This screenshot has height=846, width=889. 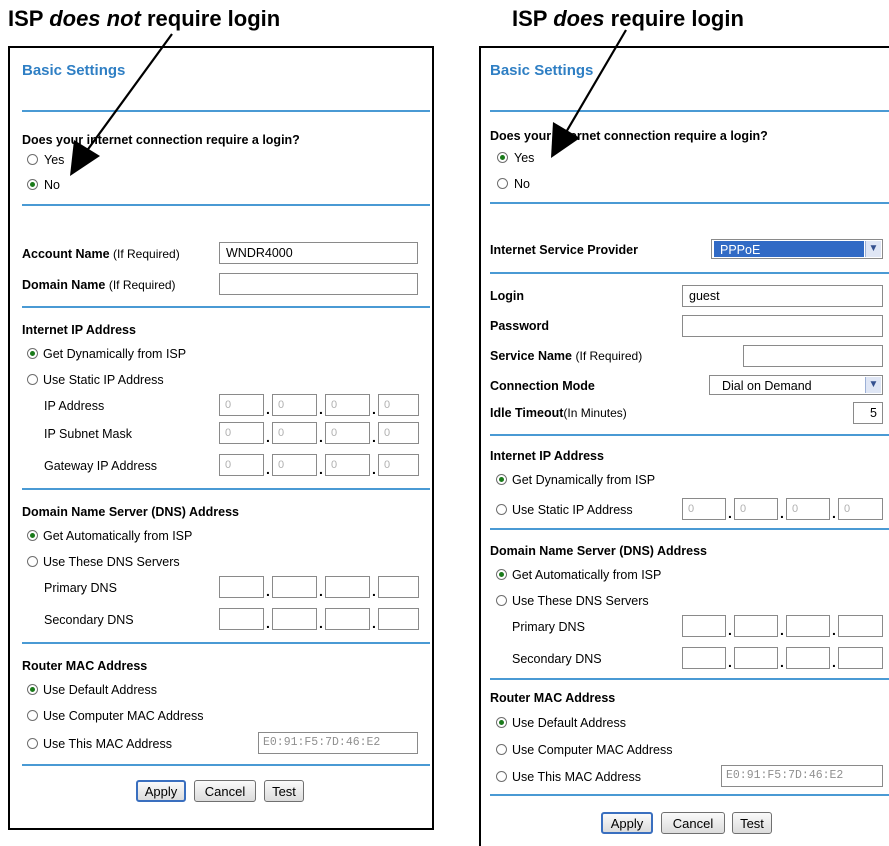 What do you see at coordinates (595, 82) in the screenshot?
I see `arrow-login` at bounding box center [595, 82].